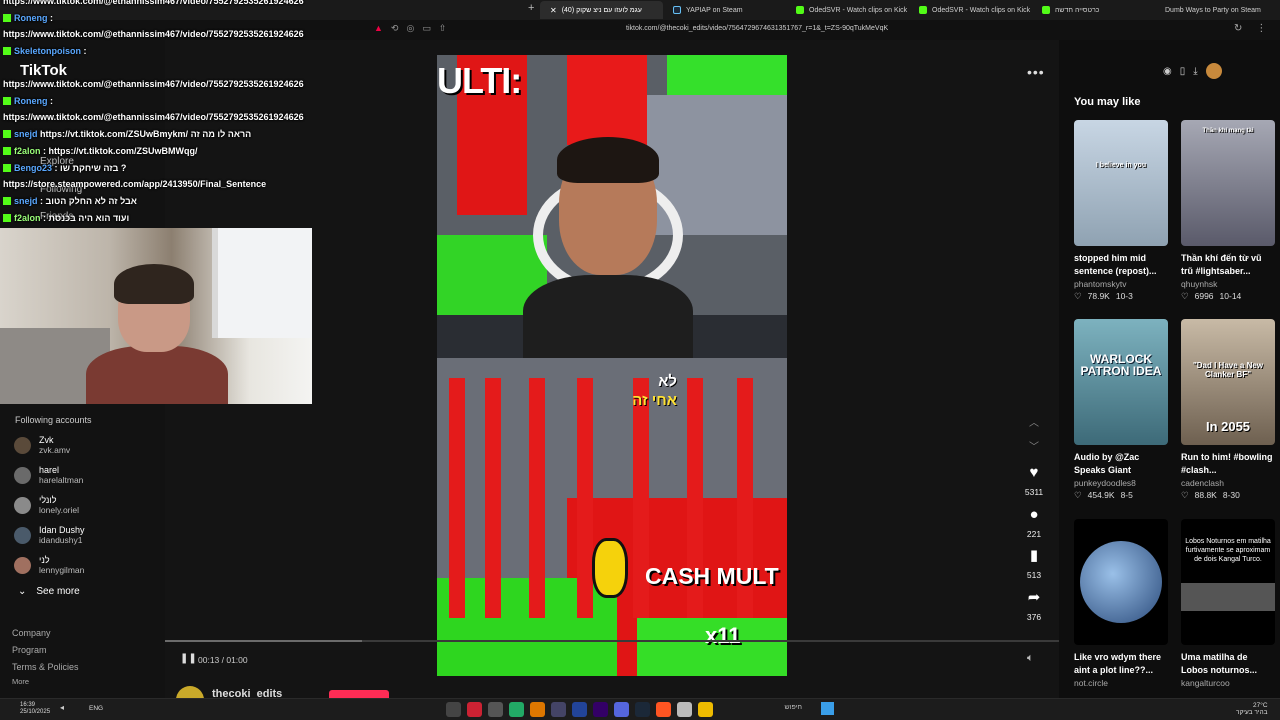  I want to click on share-count: 376, so click(1034, 617).